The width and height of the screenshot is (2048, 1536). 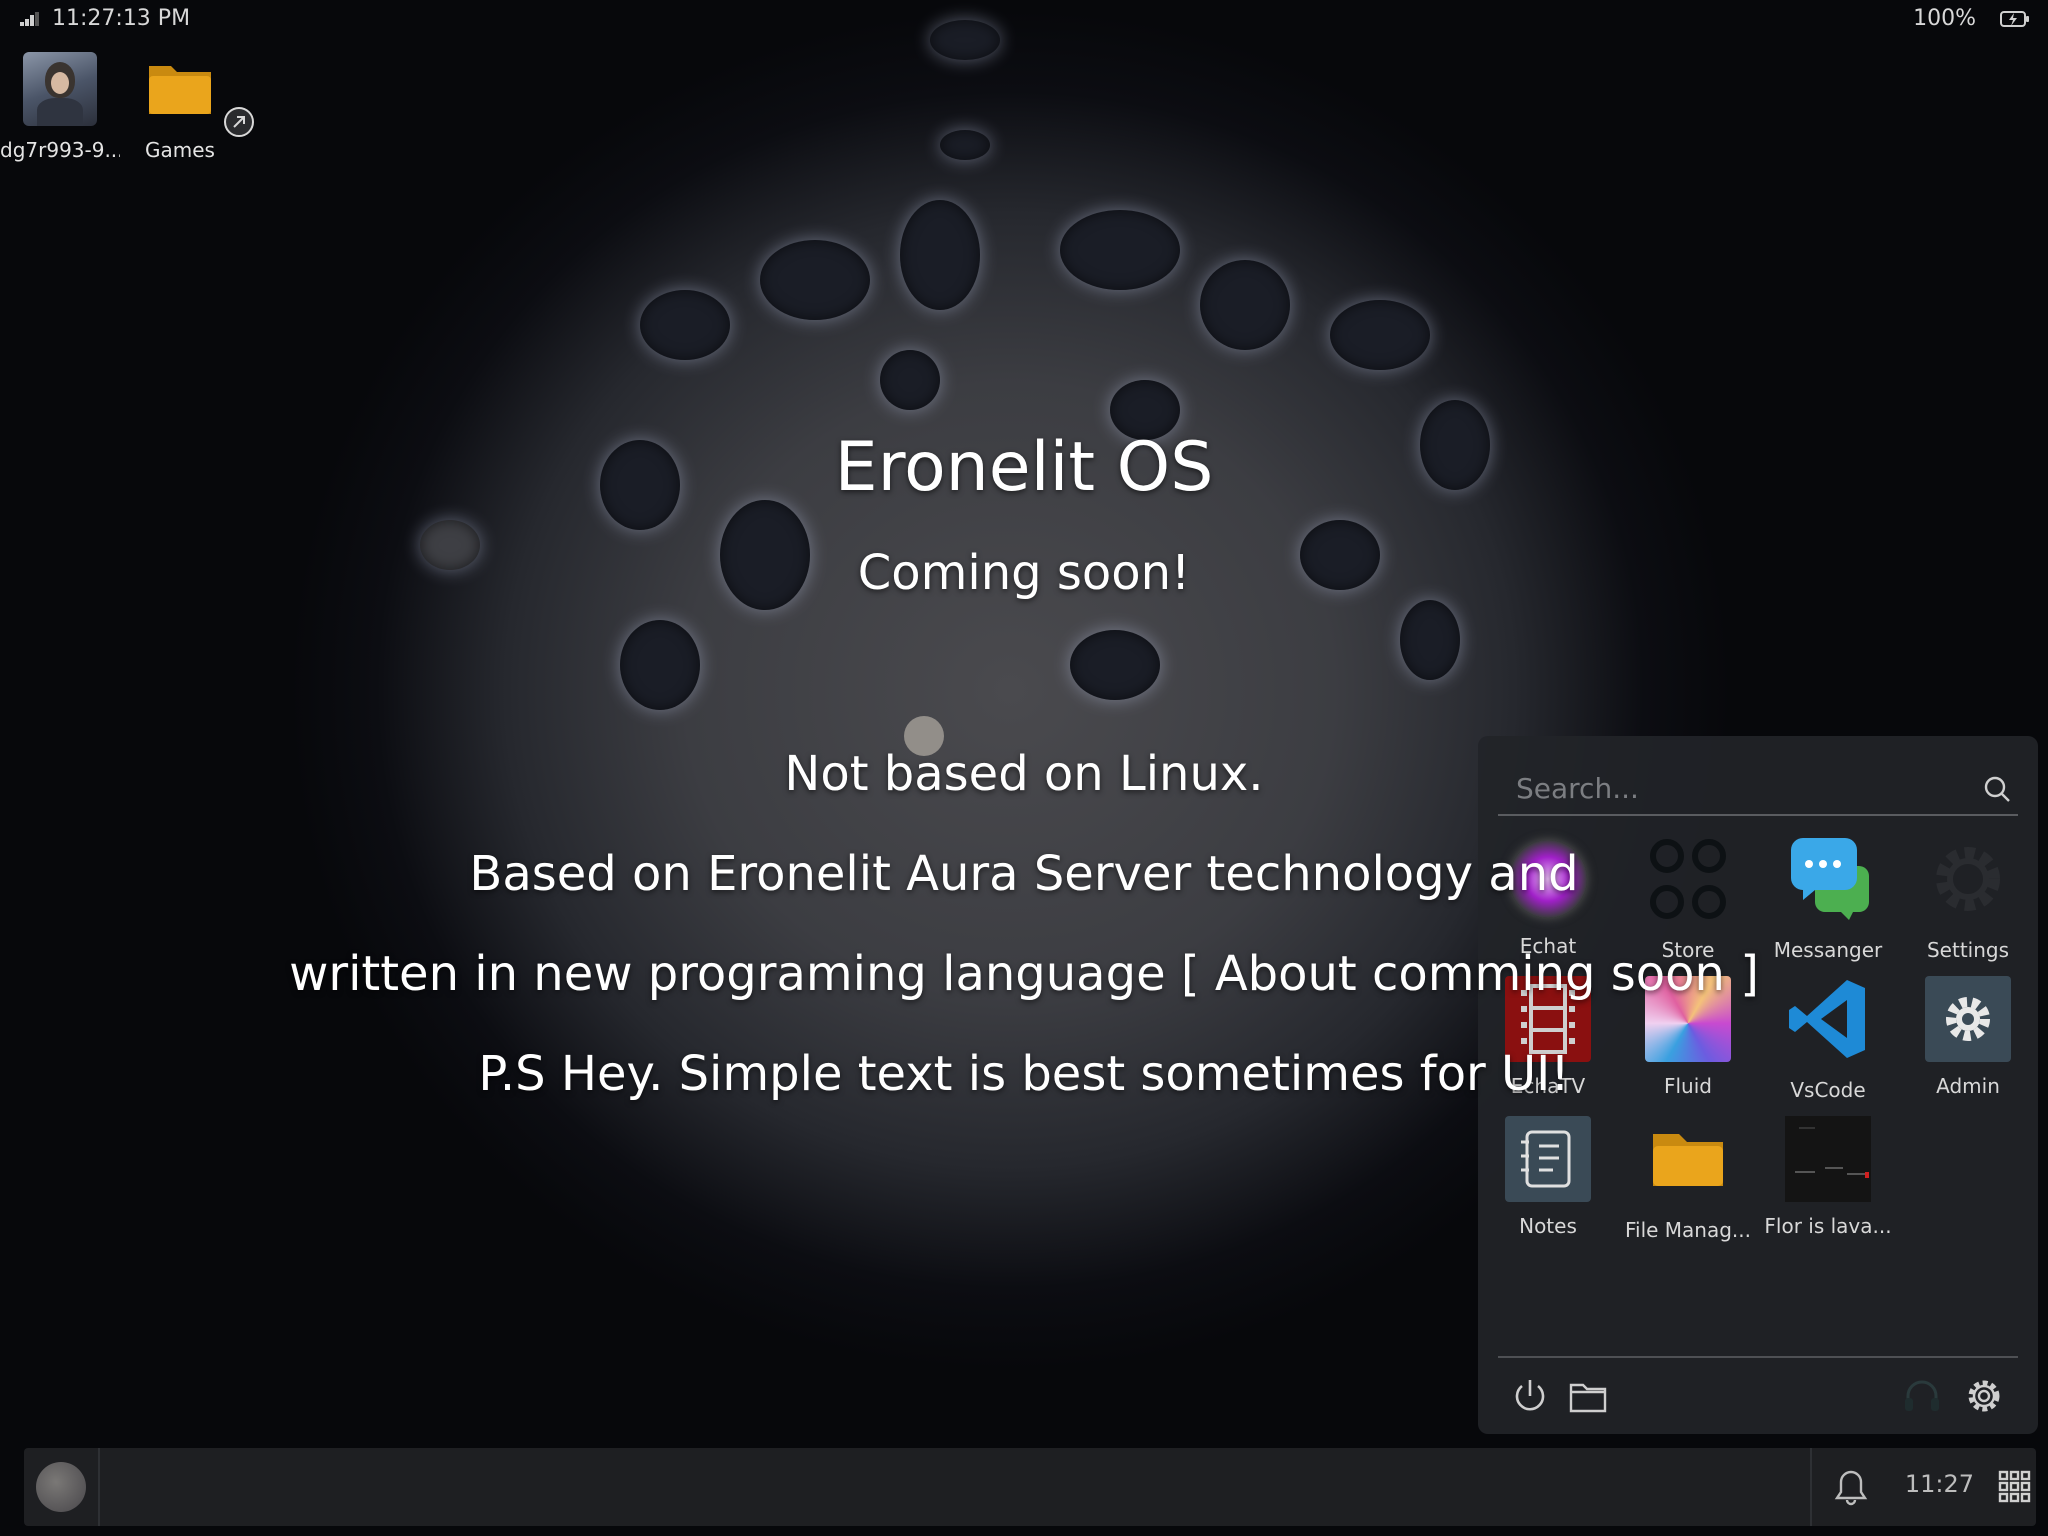 What do you see at coordinates (1944, 18) in the screenshot?
I see `battery-percentage: 100%` at bounding box center [1944, 18].